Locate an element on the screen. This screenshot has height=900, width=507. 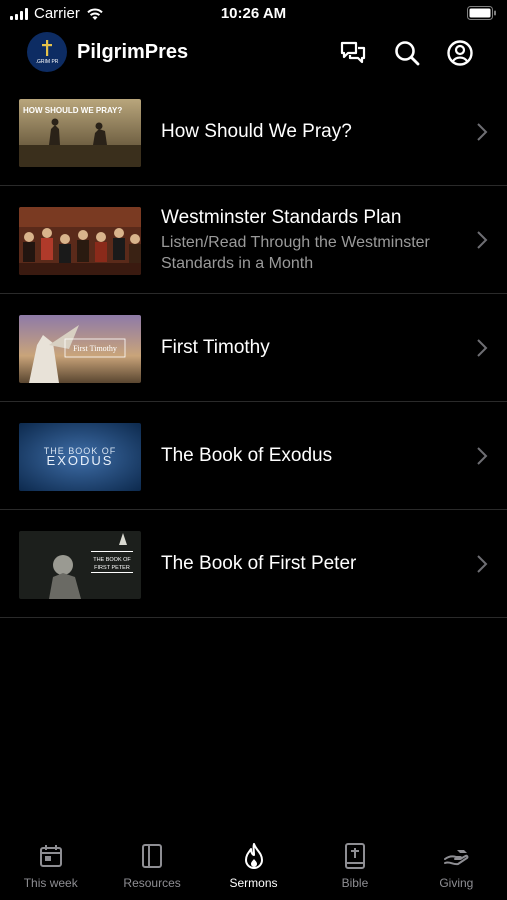
thumbnail-westminster is located at coordinates (80, 241).